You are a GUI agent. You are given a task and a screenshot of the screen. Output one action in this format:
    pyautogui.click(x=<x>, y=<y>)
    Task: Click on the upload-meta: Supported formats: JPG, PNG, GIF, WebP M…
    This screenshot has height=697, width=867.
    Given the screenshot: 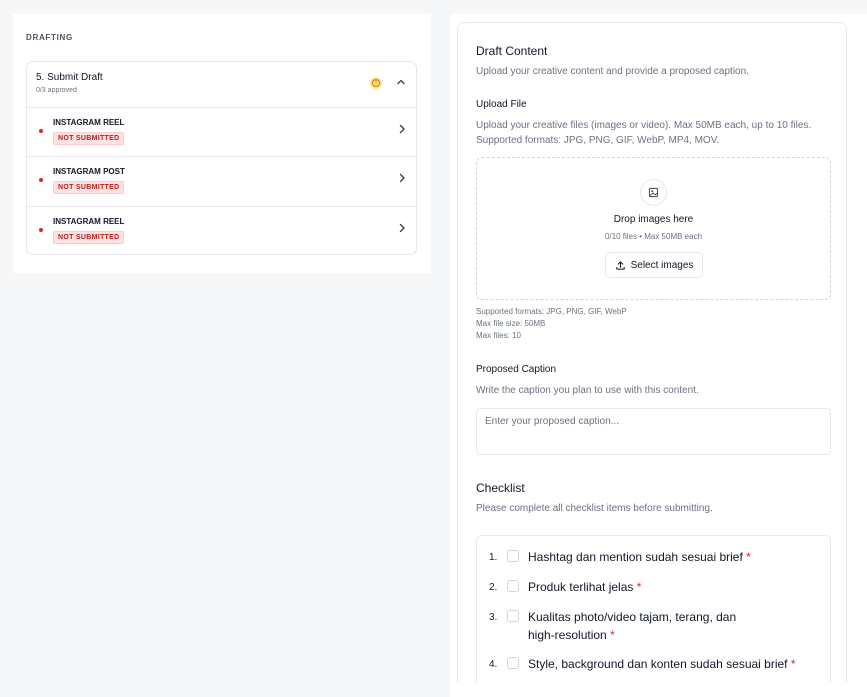 What is the action you would take?
    pyautogui.click(x=551, y=324)
    